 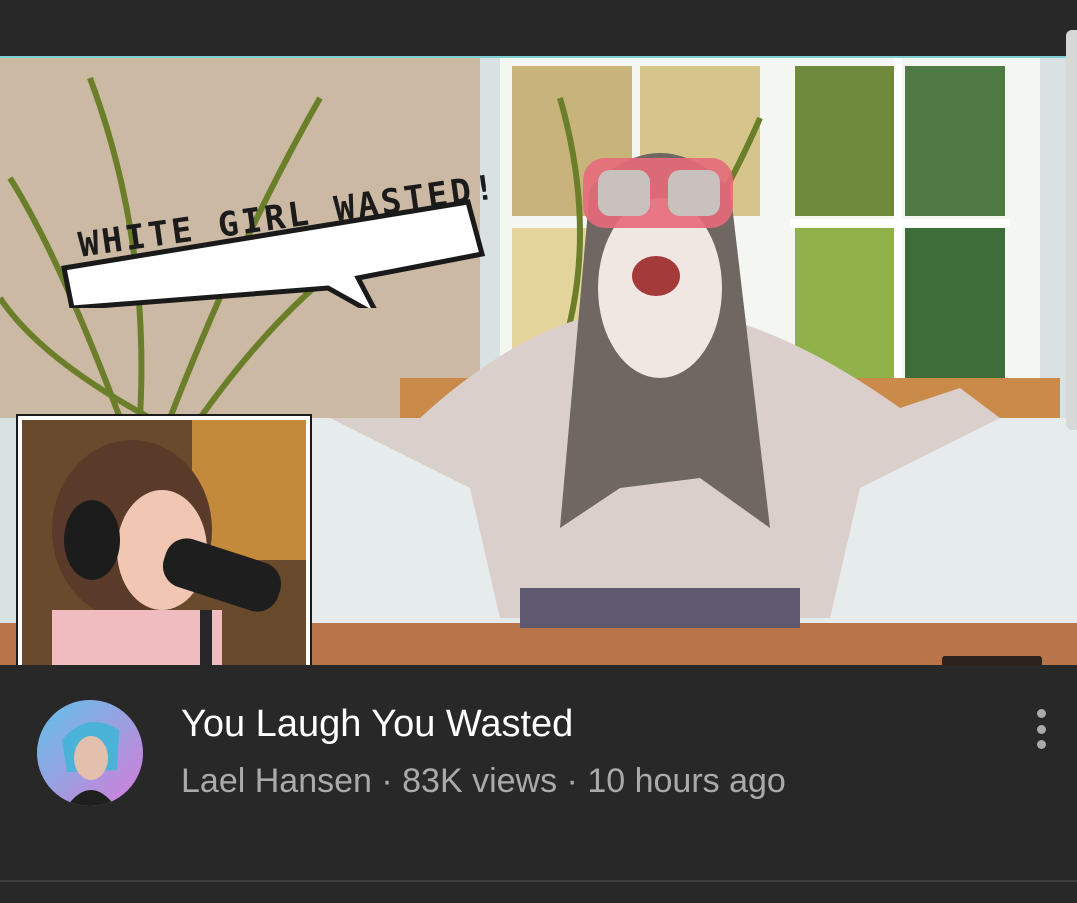 I want to click on view-count: 83K views, so click(x=480, y=781).